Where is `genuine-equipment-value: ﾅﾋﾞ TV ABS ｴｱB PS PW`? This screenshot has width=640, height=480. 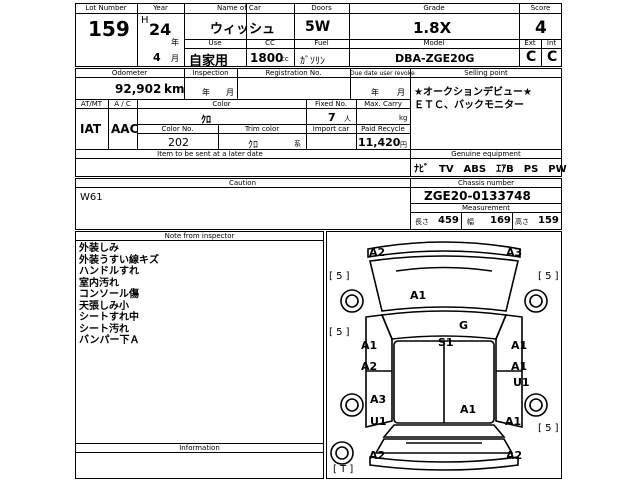
genuine-equipment-value: ﾅﾋﾞ TV ABS ｴｱB PS PW is located at coordinates (490, 169).